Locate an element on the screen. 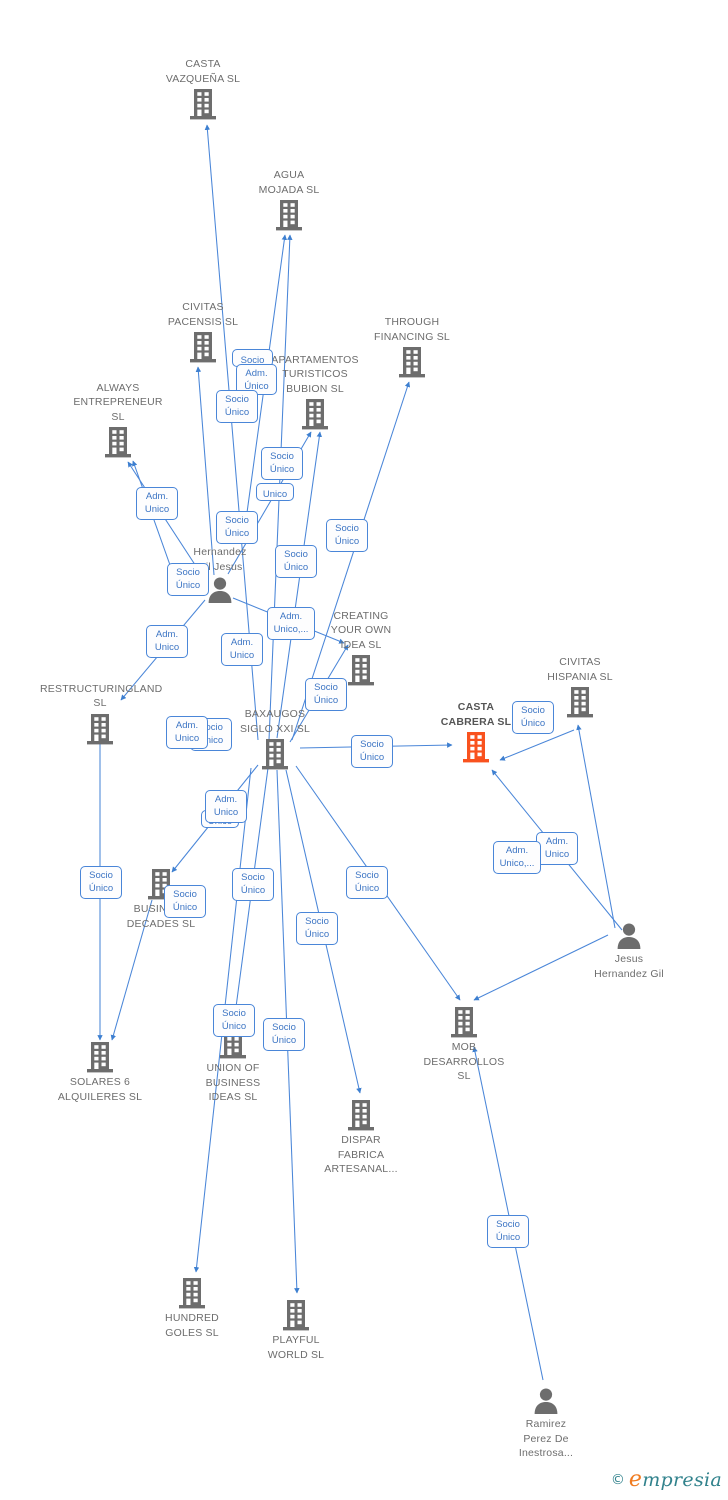 Image resolution: width=728 pixels, height=1500 pixels. brand-initial: e is located at coordinates (635, 1479).